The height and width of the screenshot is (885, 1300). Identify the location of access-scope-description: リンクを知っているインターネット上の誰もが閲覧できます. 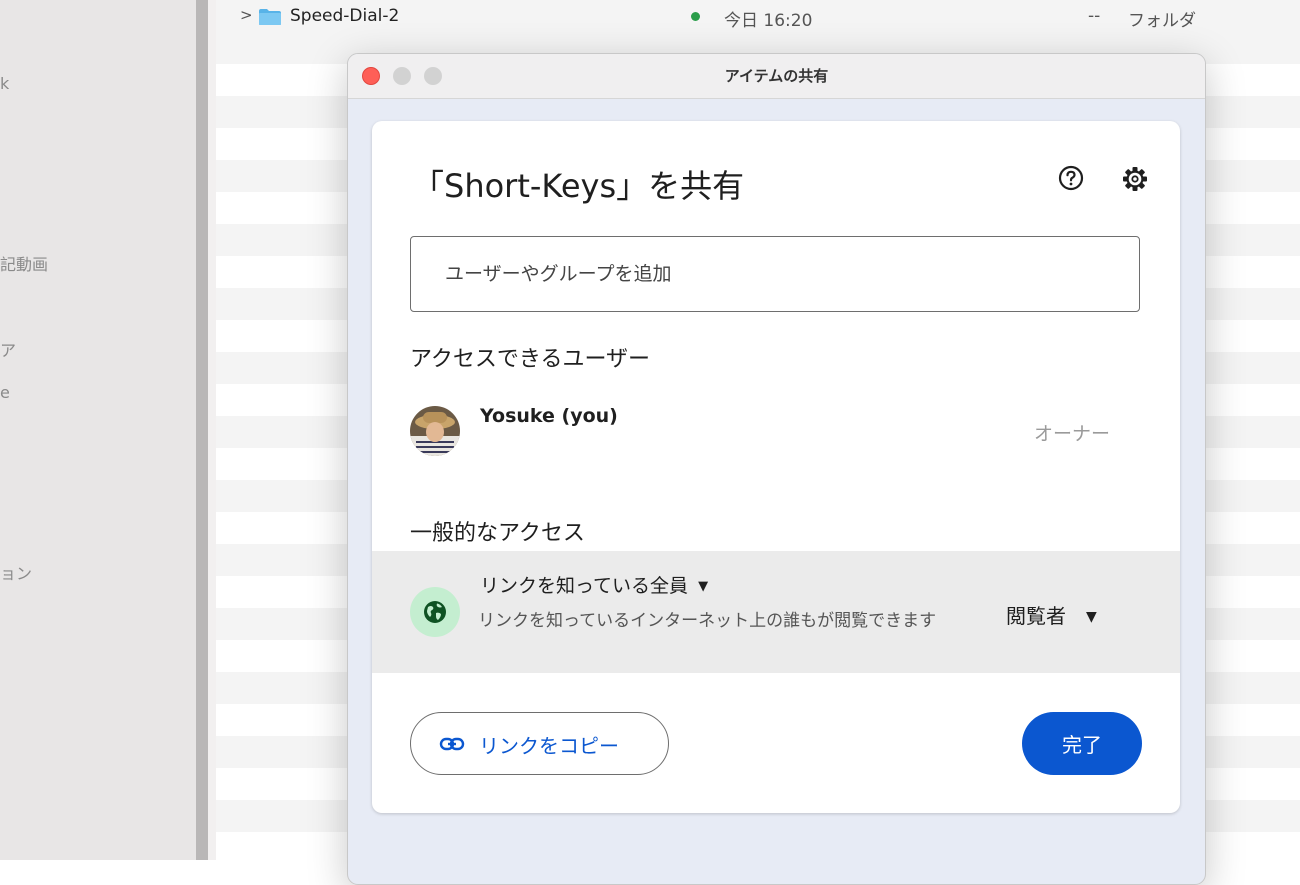
(707, 621).